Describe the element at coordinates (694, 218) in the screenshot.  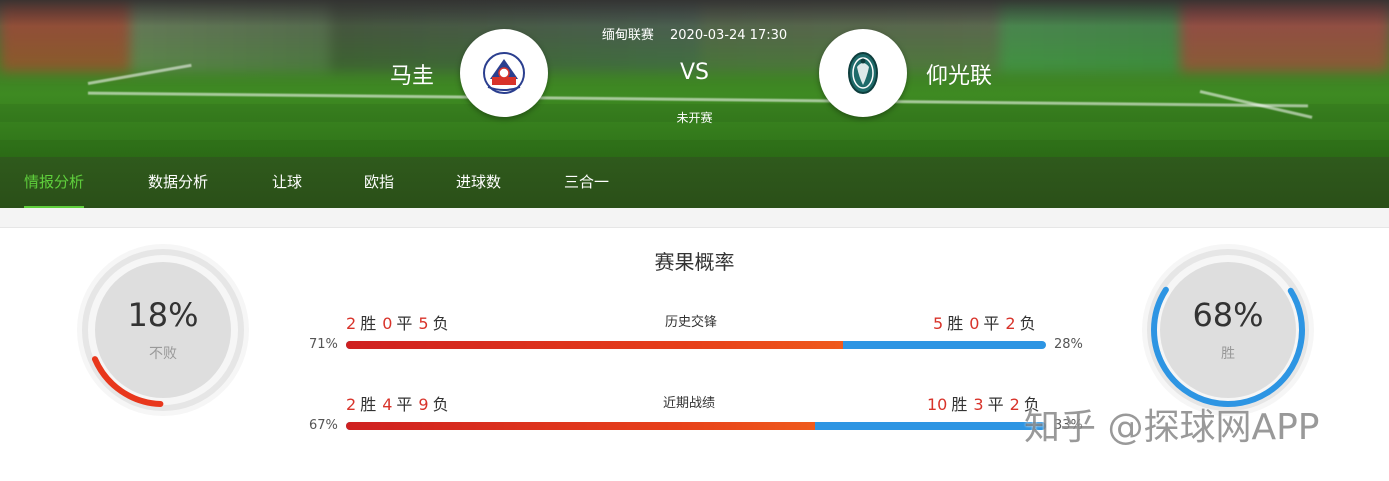
I see `divider-band` at that location.